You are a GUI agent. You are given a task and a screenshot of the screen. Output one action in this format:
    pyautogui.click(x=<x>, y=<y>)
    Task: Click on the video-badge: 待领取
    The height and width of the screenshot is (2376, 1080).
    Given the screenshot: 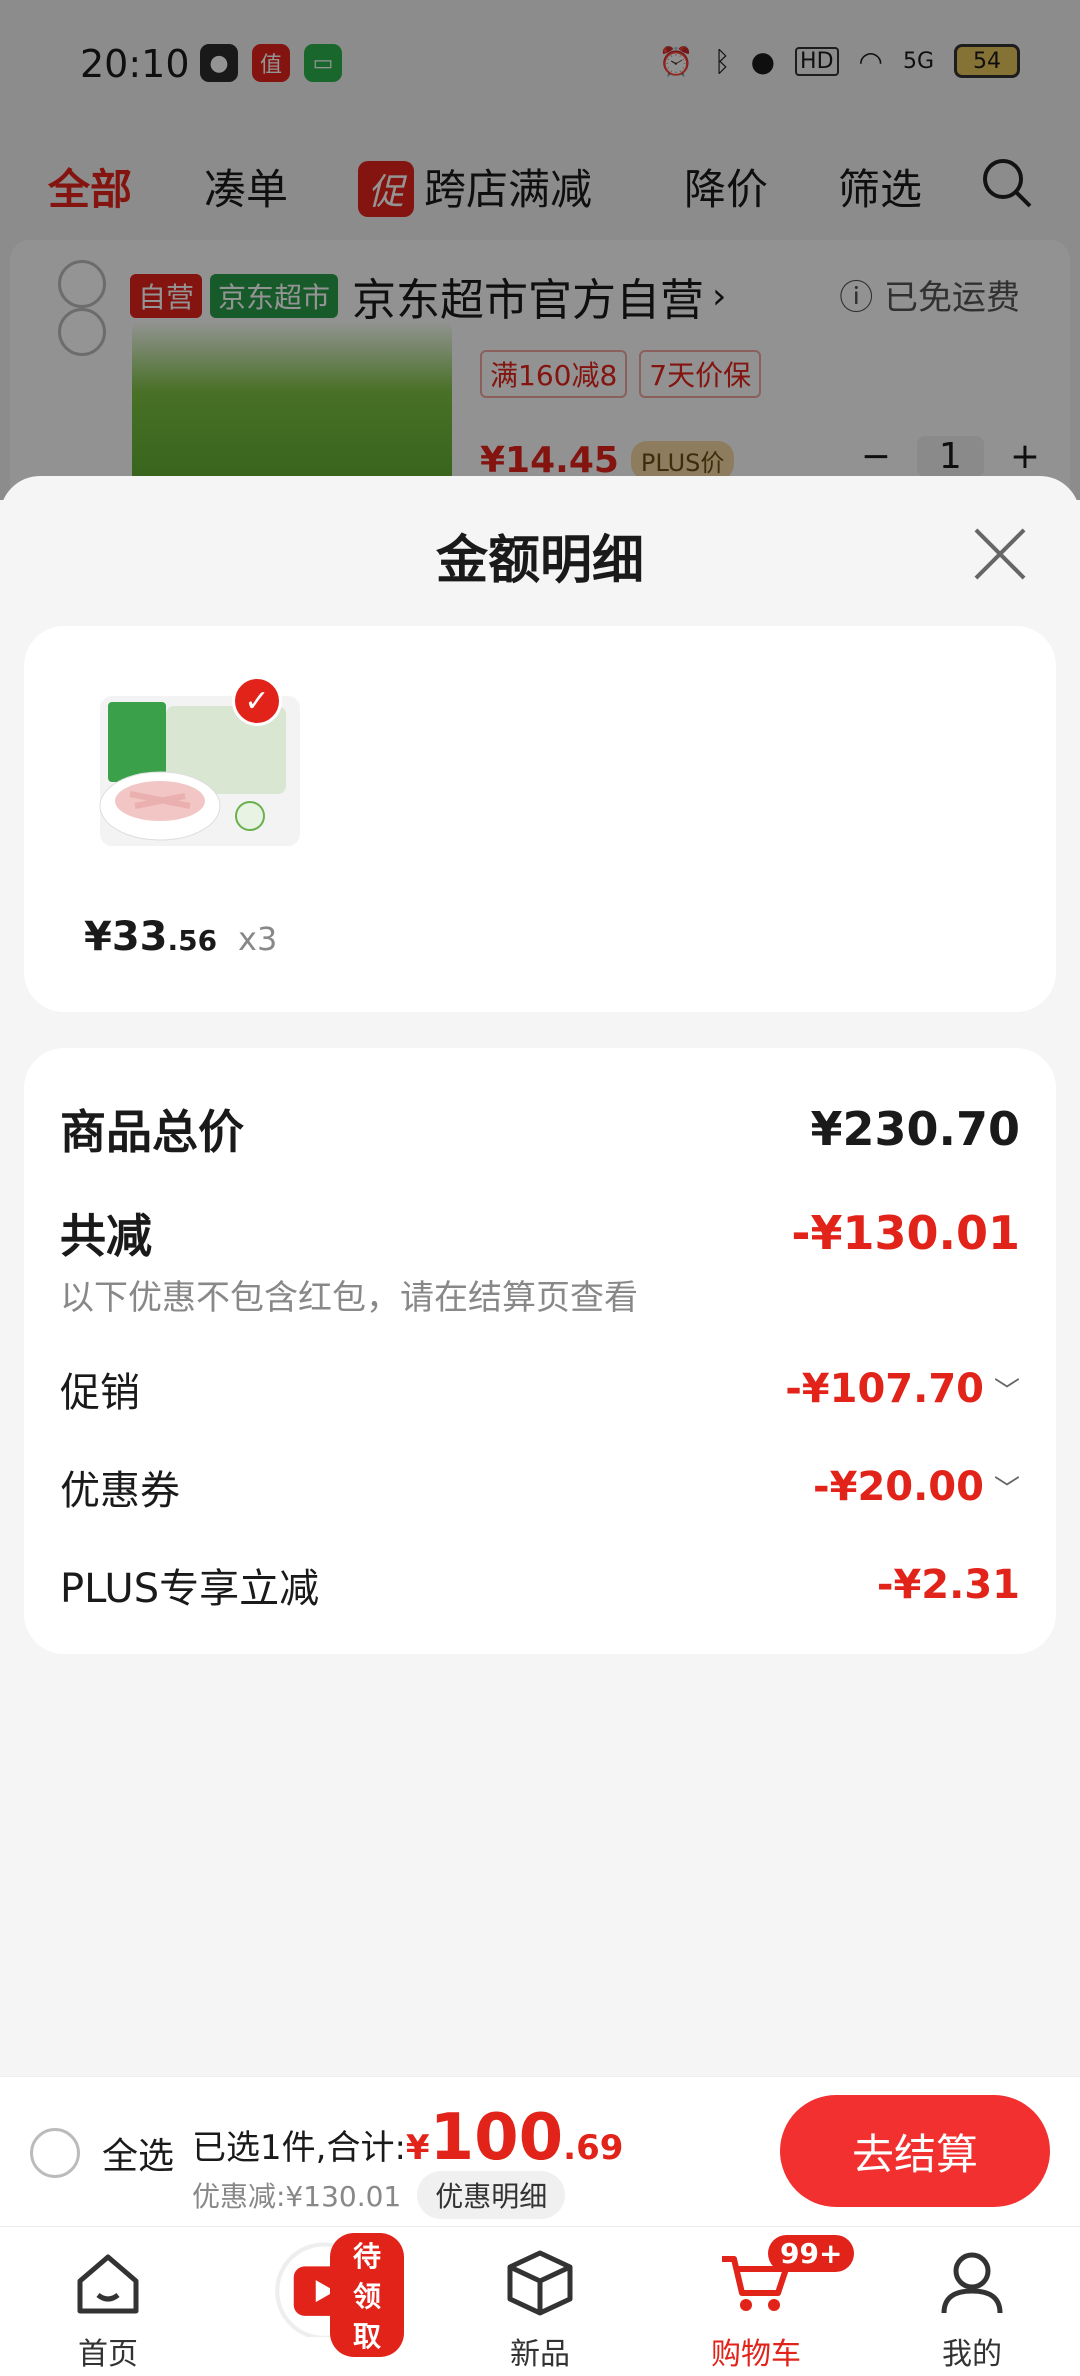 What is the action you would take?
    pyautogui.click(x=367, y=2295)
    